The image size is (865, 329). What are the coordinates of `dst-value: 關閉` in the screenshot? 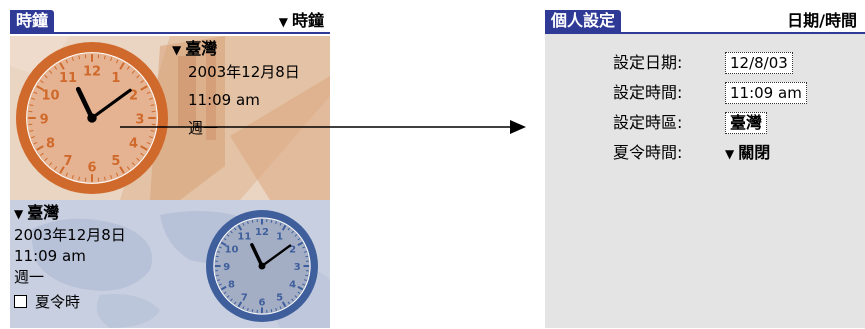 It's located at (754, 152).